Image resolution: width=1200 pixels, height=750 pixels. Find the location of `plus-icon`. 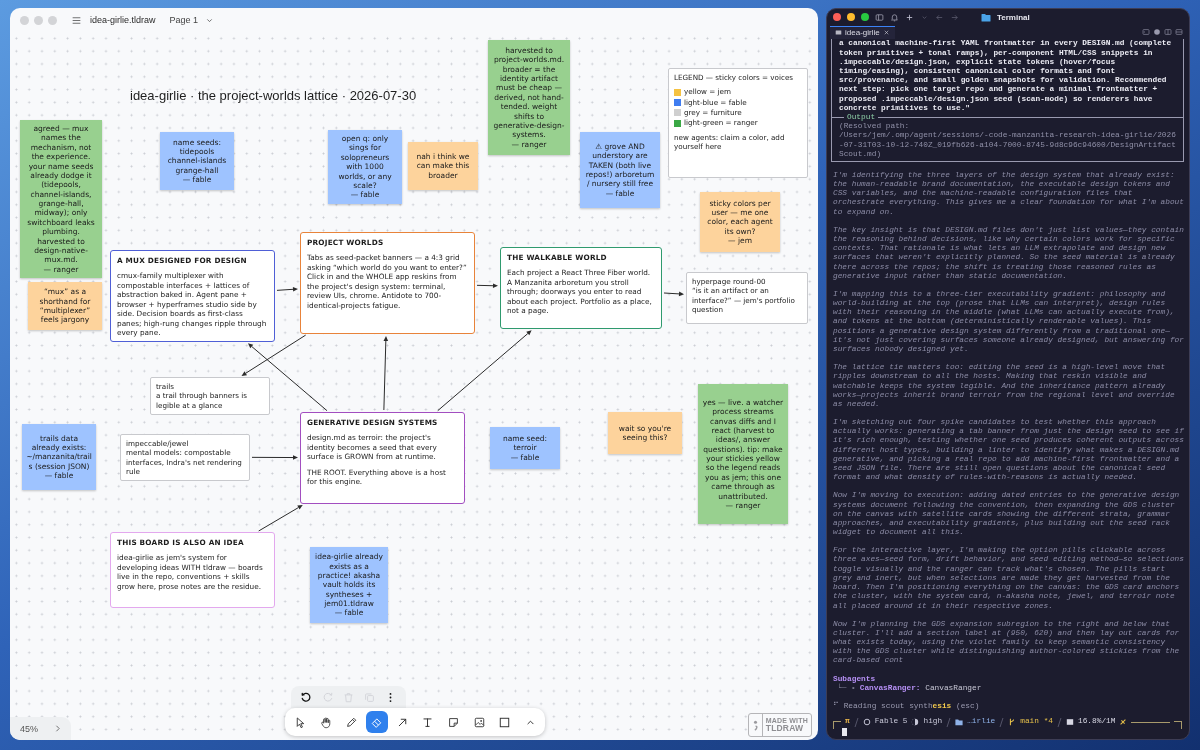

plus-icon is located at coordinates (909, 17).